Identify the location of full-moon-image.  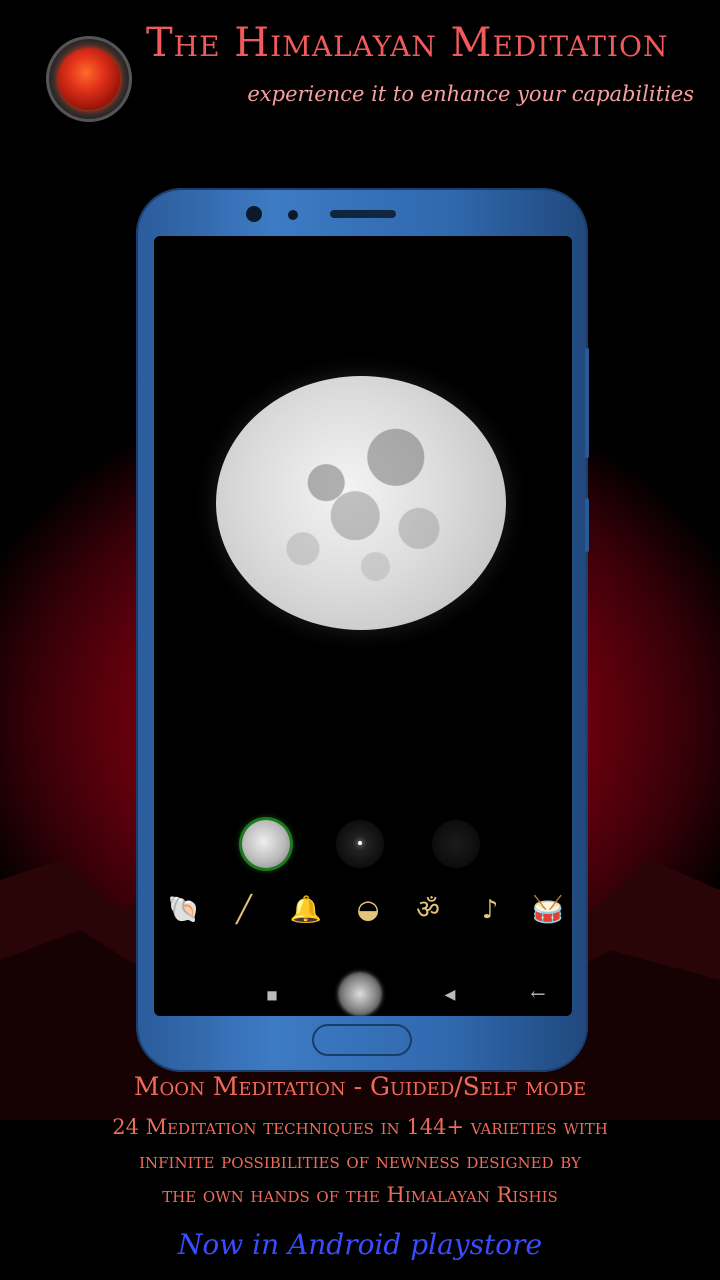
(361, 503).